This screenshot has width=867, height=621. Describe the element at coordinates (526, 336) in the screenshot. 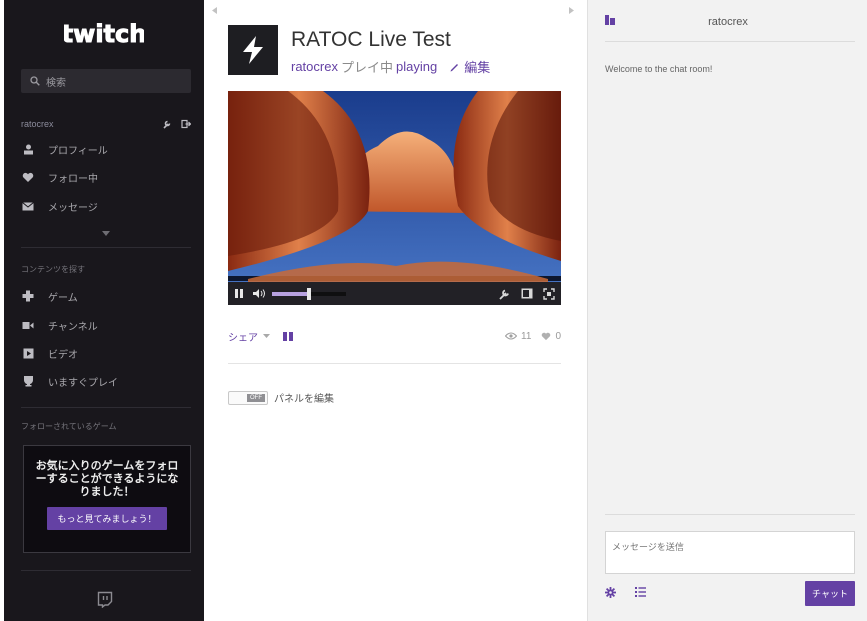

I see `viewer-count-value: 11` at that location.